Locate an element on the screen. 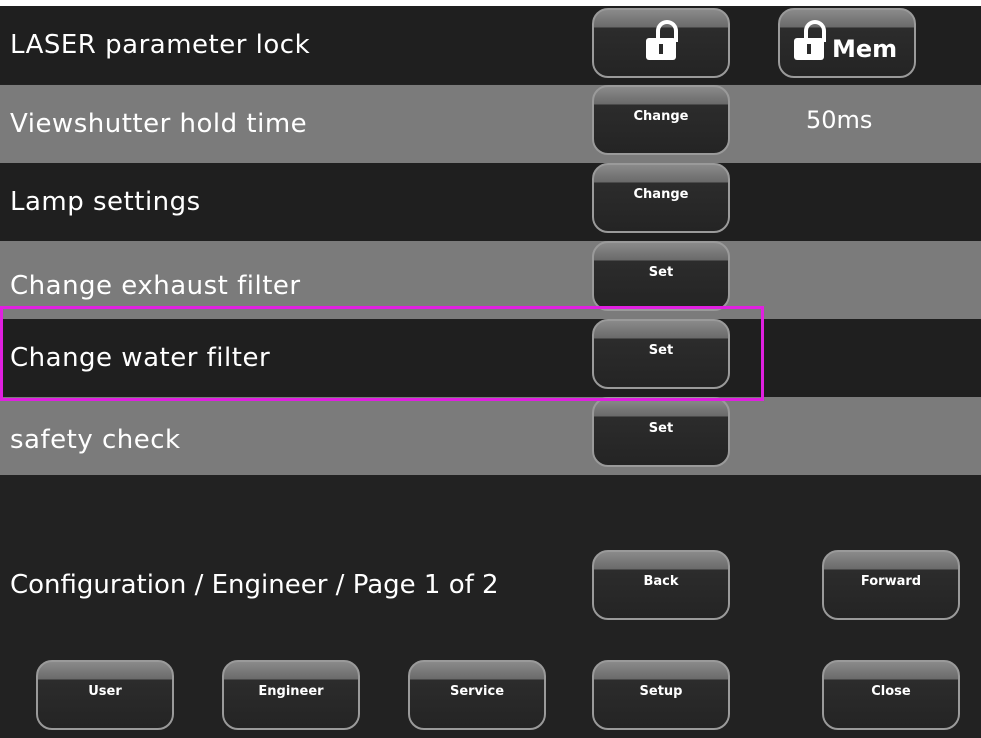  breadcrumb: Configuration / Engineer / Page 1 of 2 is located at coordinates (254, 585).